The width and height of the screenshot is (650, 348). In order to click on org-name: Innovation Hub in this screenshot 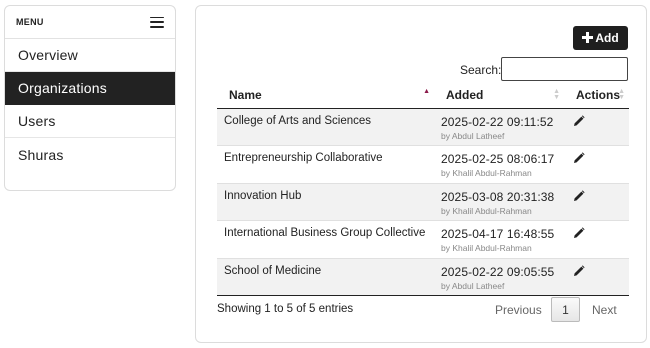, I will do `click(325, 202)`.